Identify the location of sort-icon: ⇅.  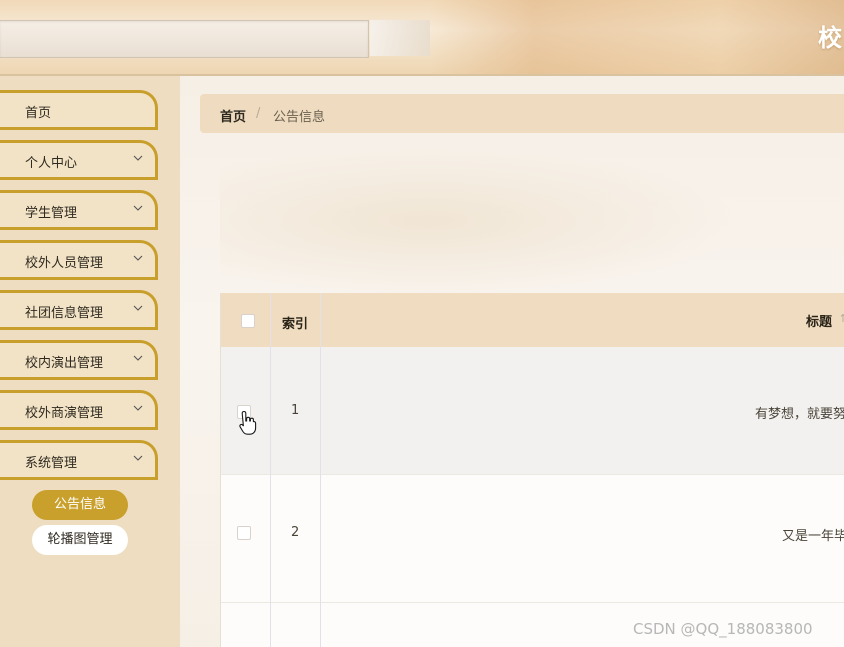
(842, 318).